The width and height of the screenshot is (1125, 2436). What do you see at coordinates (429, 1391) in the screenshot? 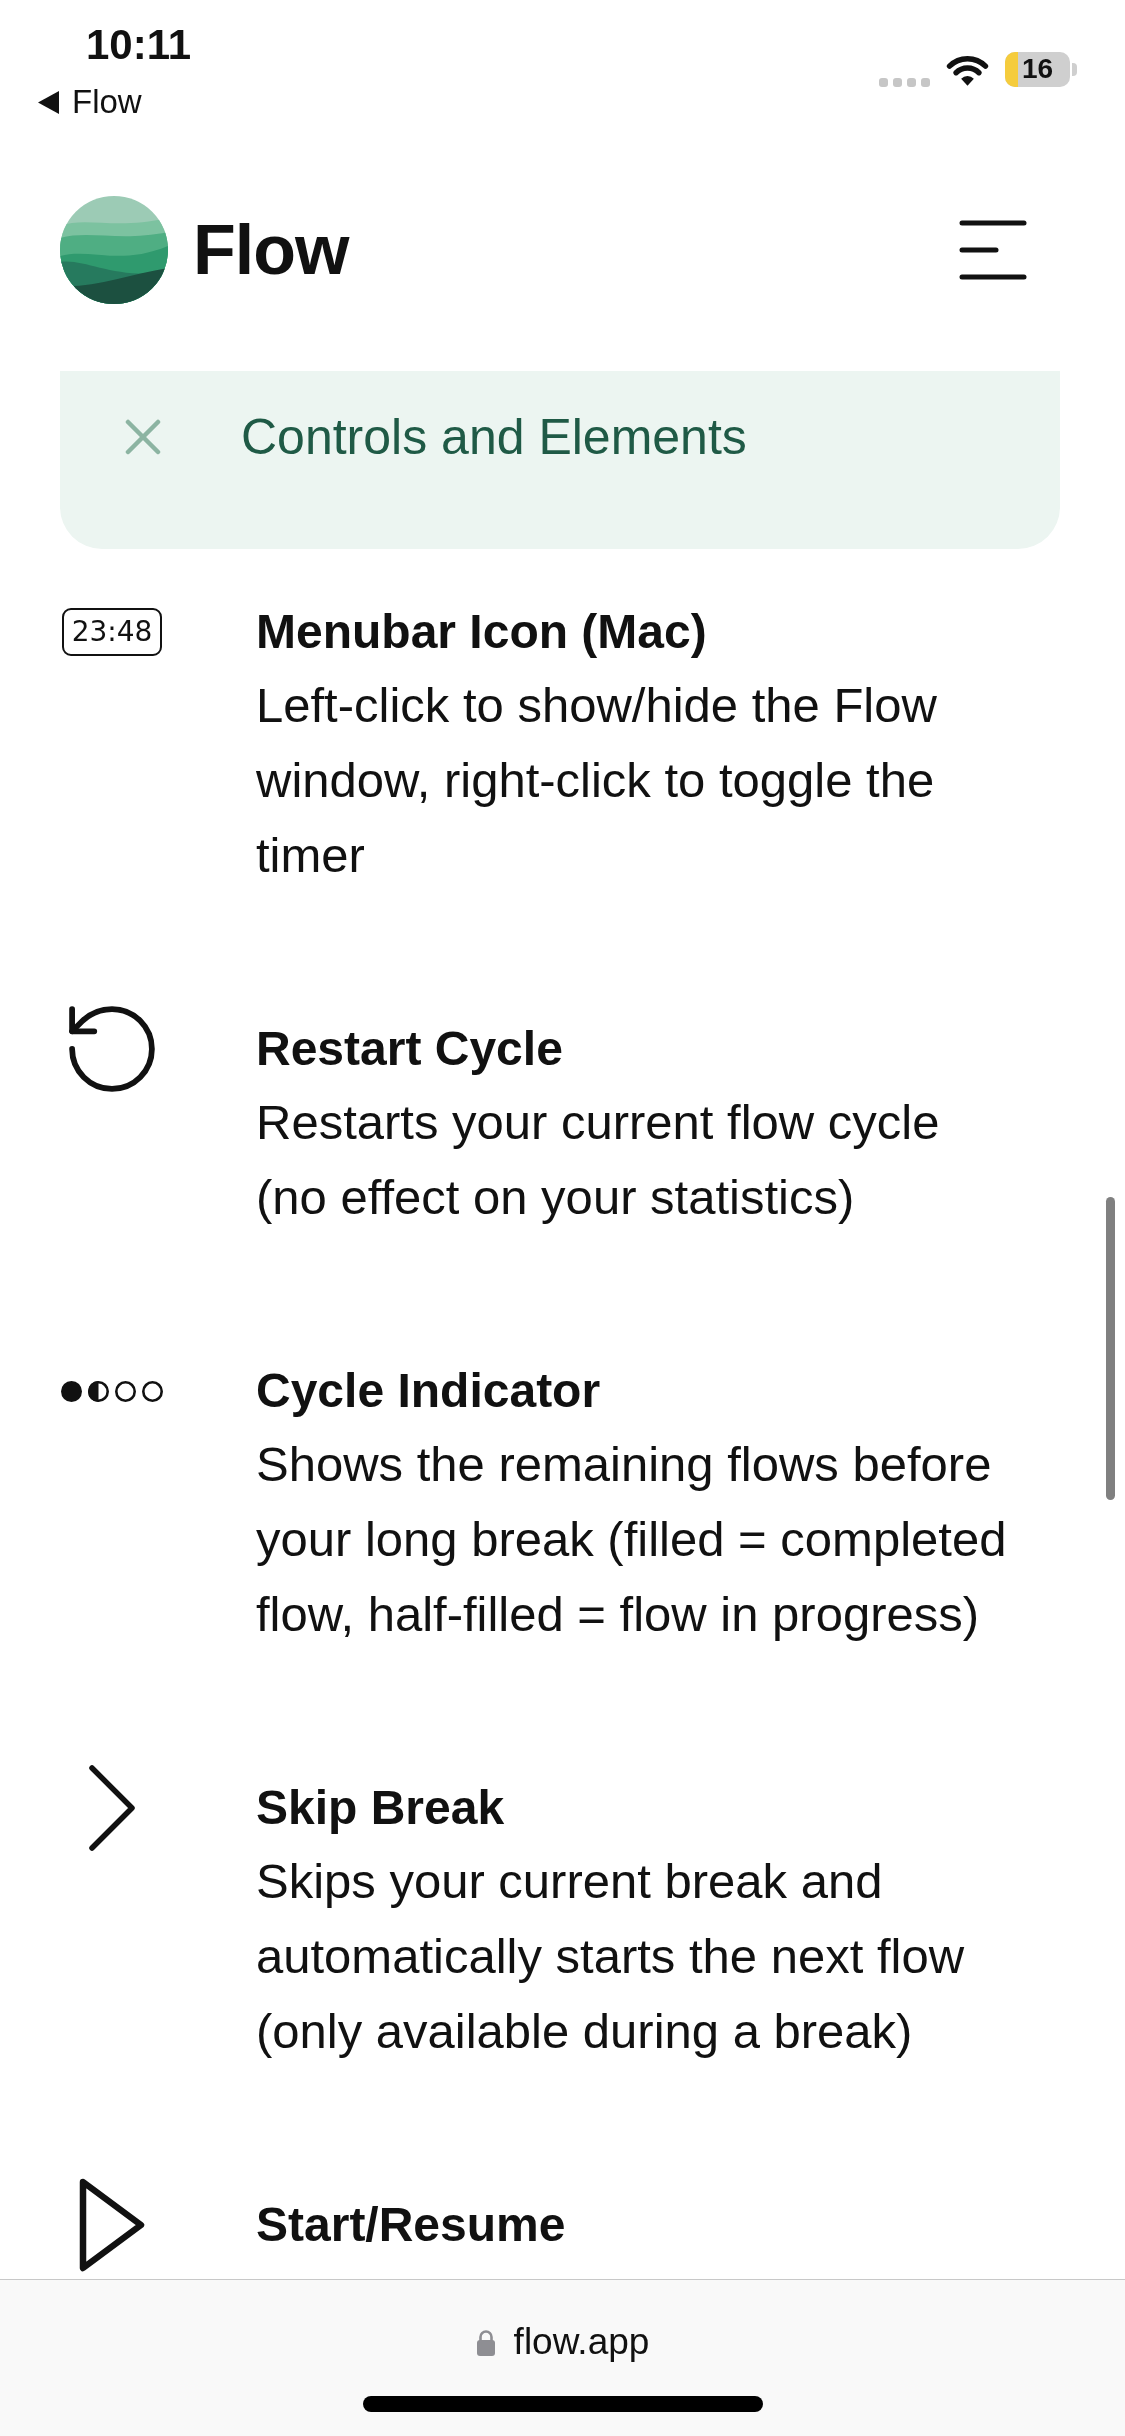
I see `item-title: Cycle Indicator` at bounding box center [429, 1391].